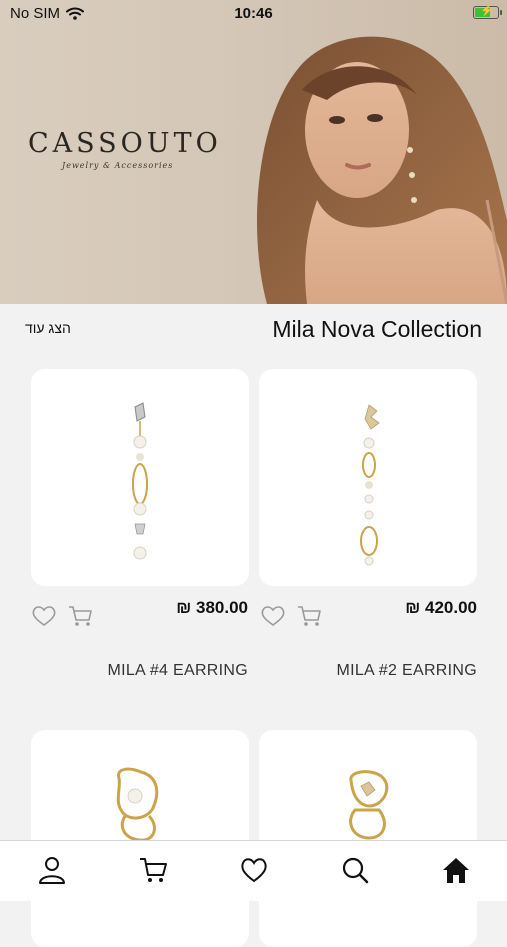  I want to click on home-icon, so click(456, 870).